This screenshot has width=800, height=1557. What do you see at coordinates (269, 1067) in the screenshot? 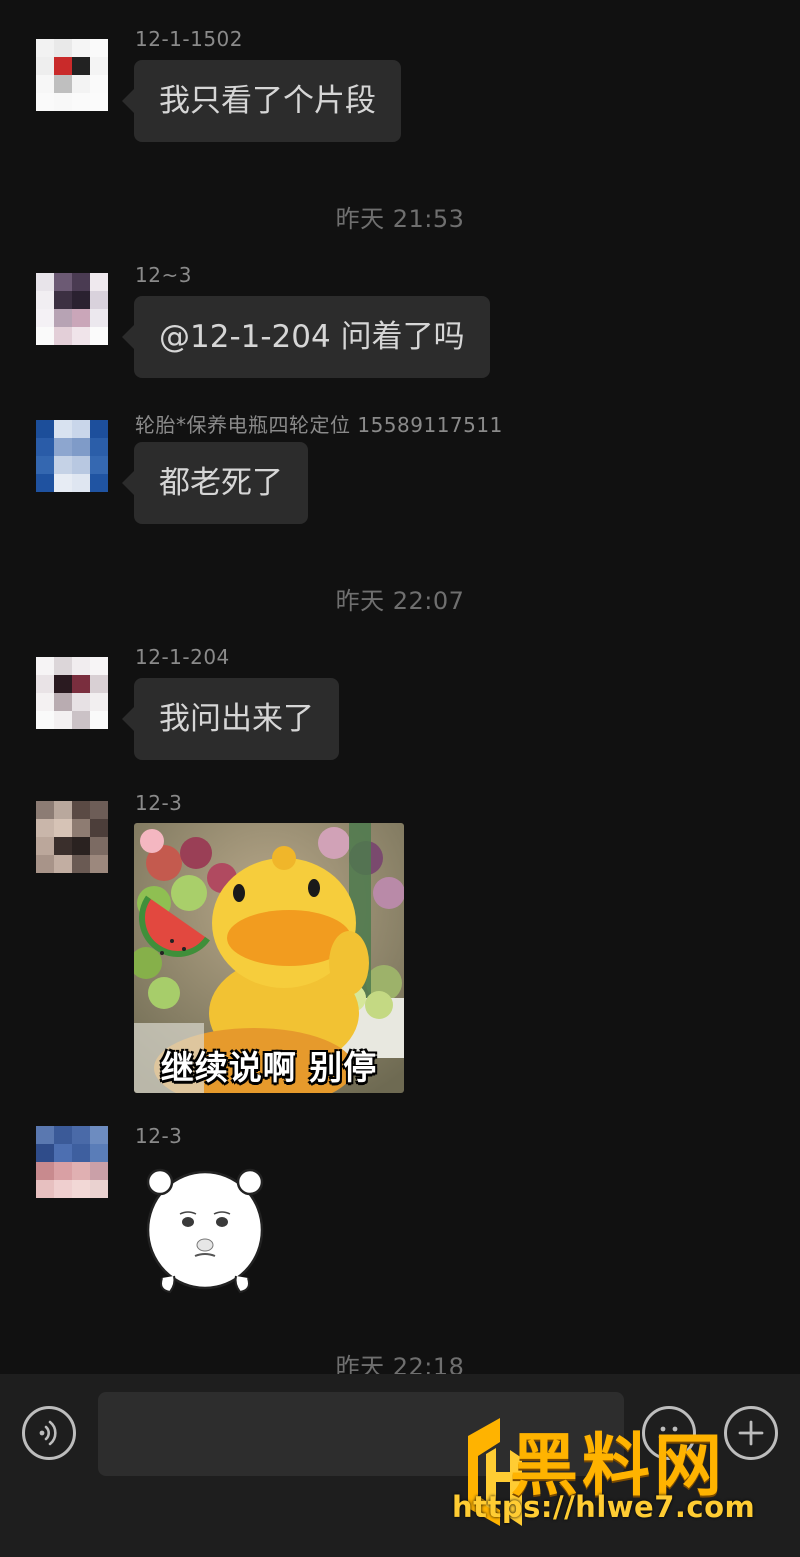
I see `sticker-caption: 继续说啊 别停` at bounding box center [269, 1067].